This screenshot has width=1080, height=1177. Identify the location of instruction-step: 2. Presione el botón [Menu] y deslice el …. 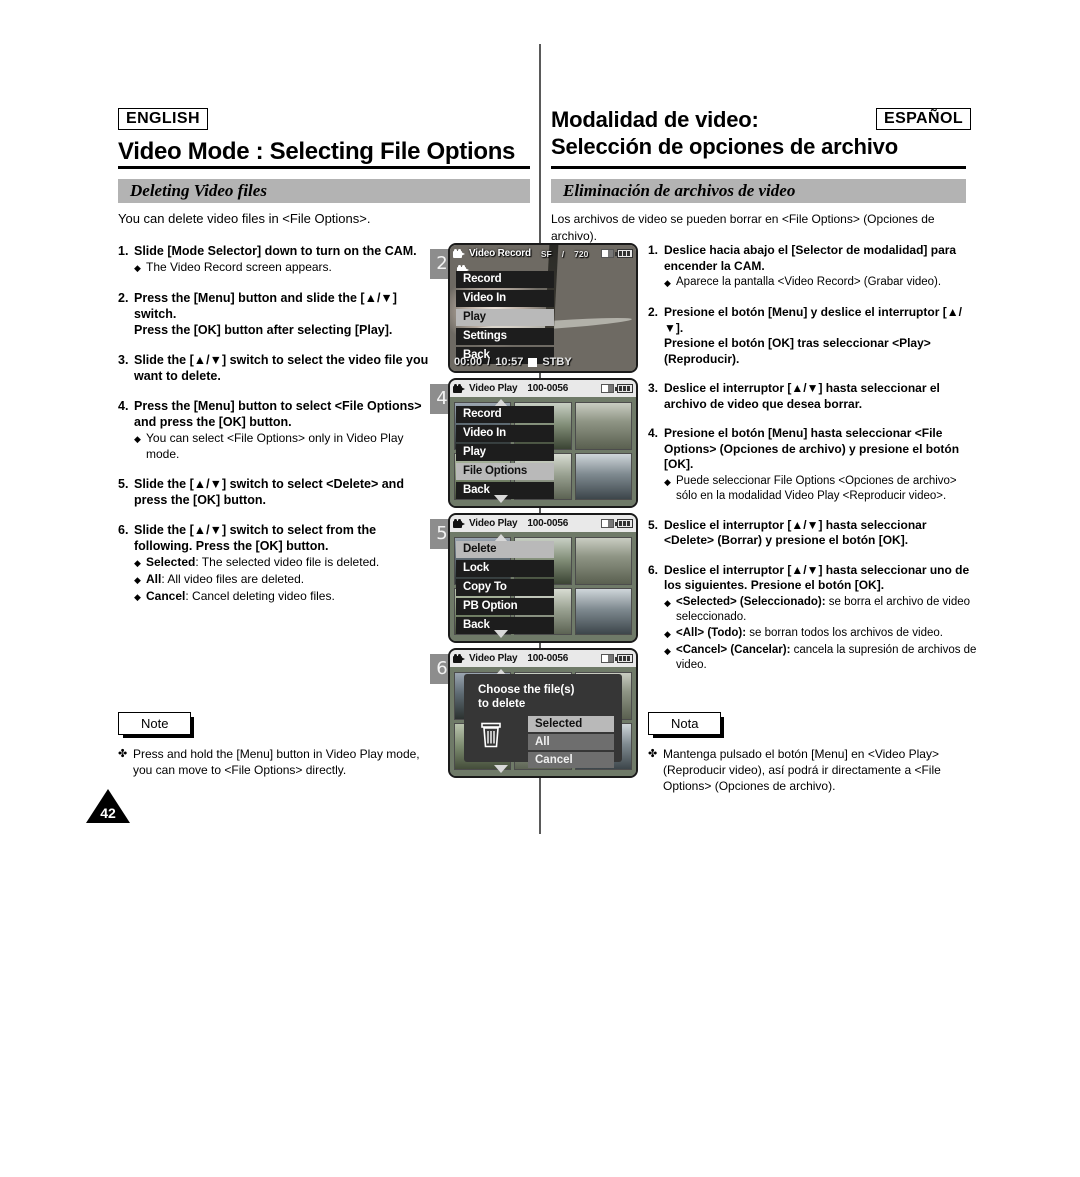
(813, 336).